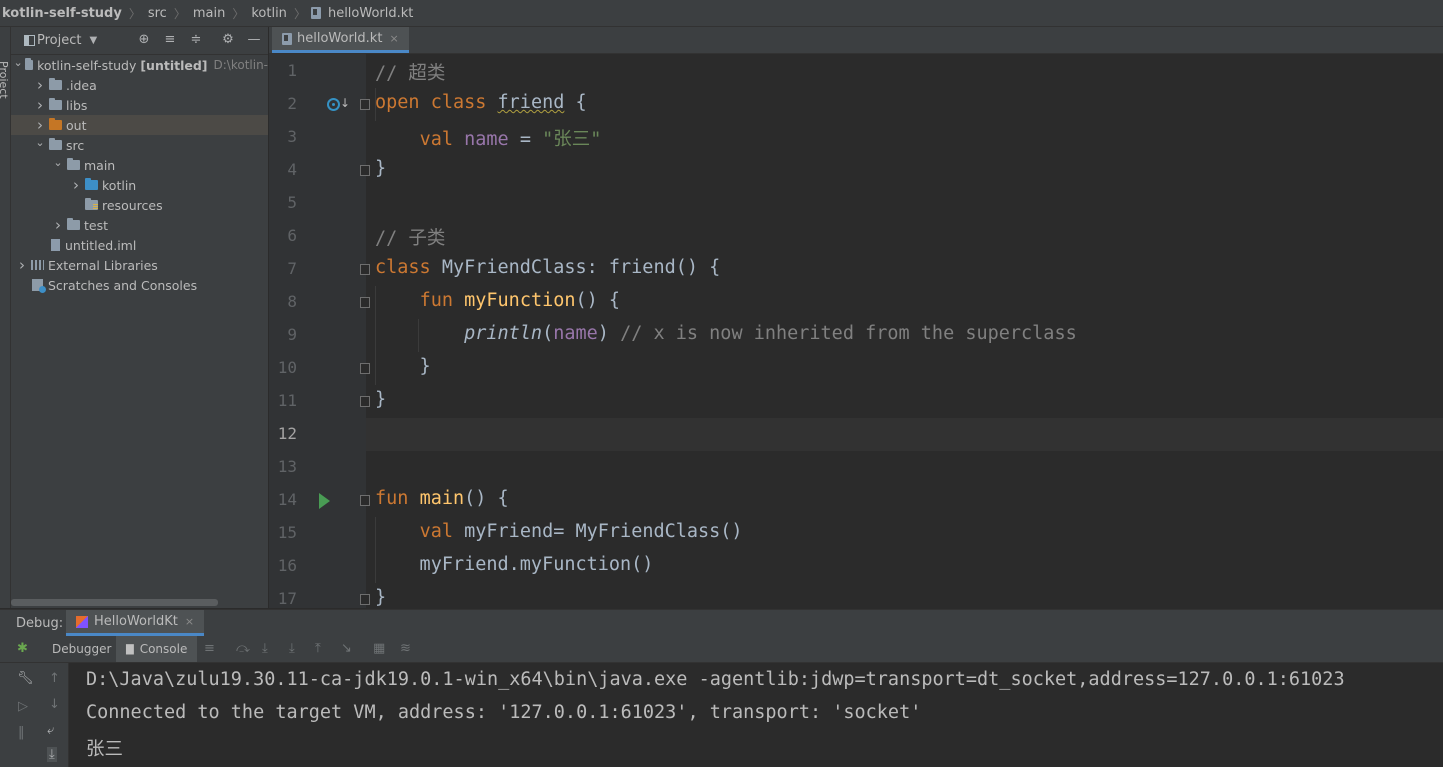 This screenshot has width=1443, height=767. Describe the element at coordinates (25, 678) in the screenshot. I see `wrench-icon: 🔧︎` at that location.